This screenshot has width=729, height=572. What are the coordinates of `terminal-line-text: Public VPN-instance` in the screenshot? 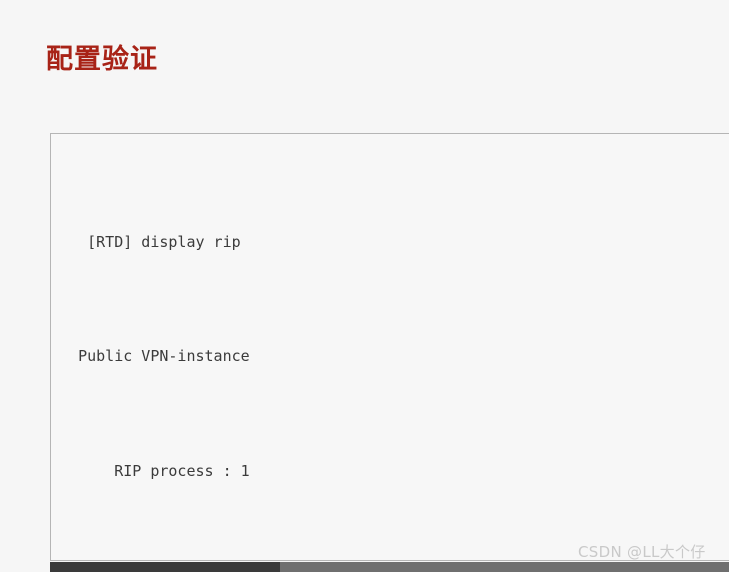 It's located at (150, 356).